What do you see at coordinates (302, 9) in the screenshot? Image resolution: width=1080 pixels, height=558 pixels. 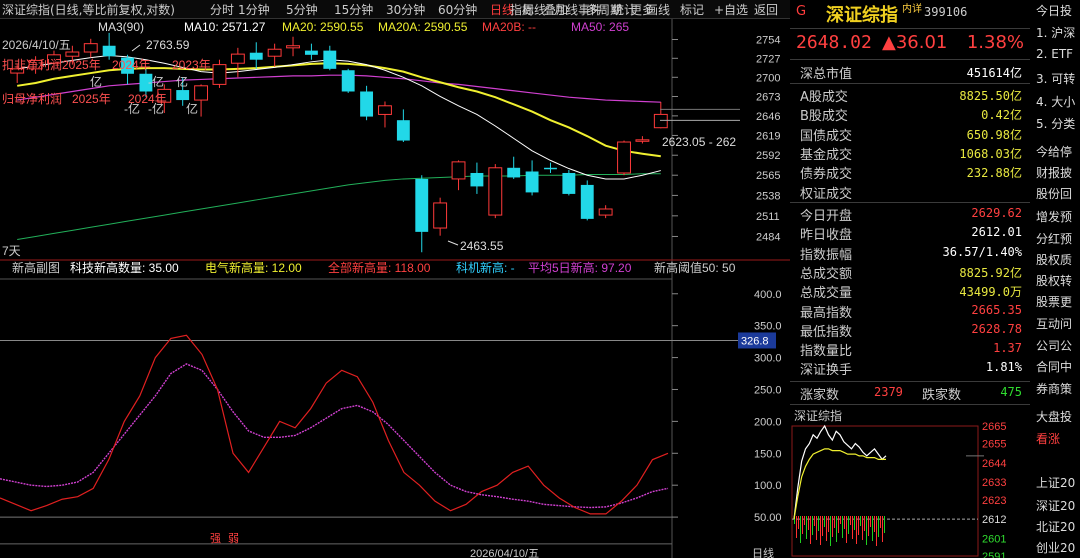 I see `period-tab-2: 5分钟` at bounding box center [302, 9].